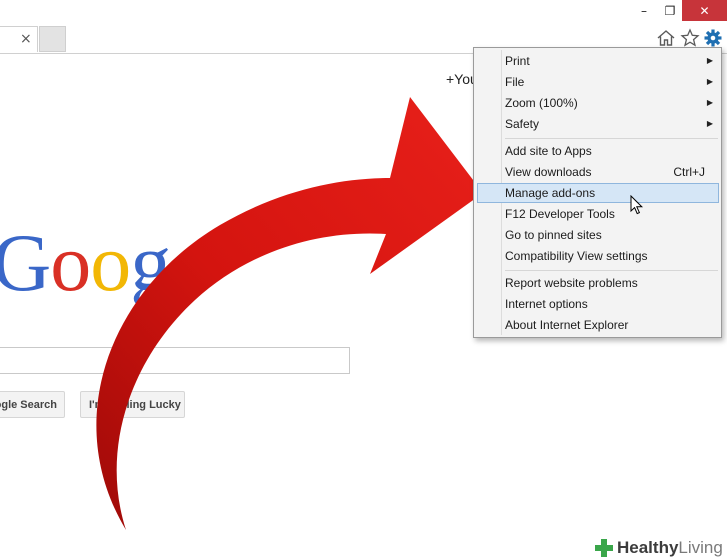 The image size is (727, 560). I want to click on menu-item-label: Print, so click(517, 61).